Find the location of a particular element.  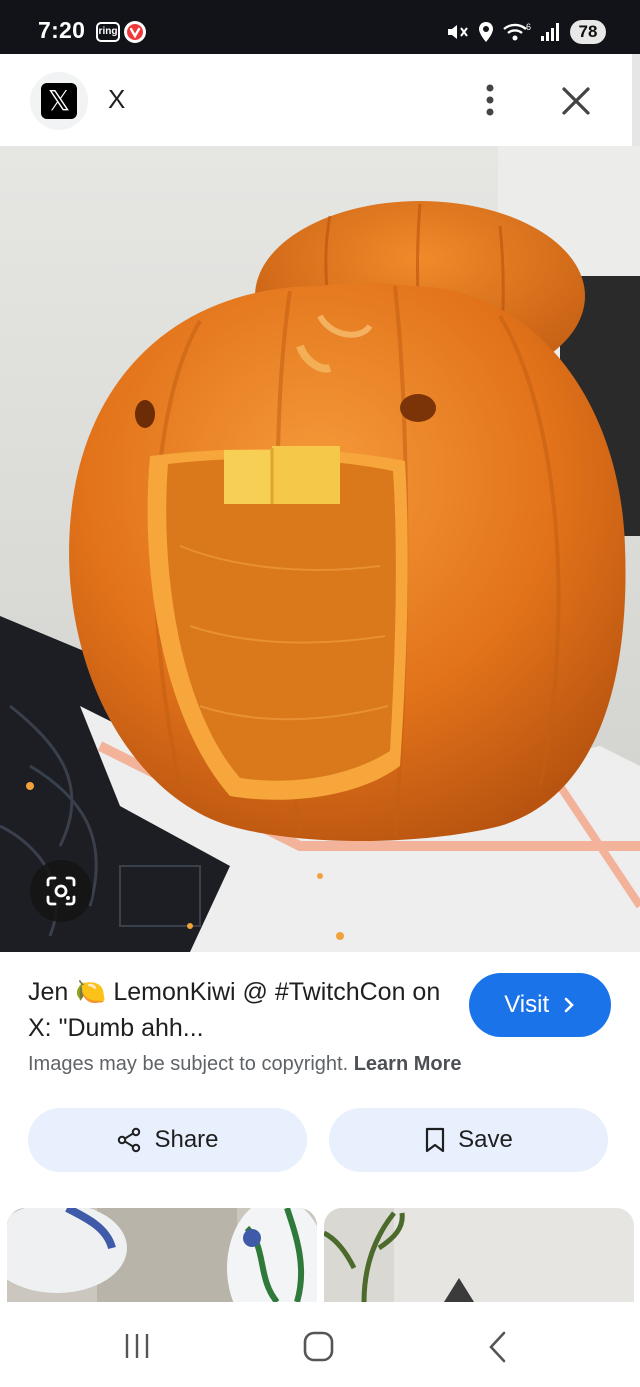

mute-vibrate-icon is located at coordinates (458, 32).